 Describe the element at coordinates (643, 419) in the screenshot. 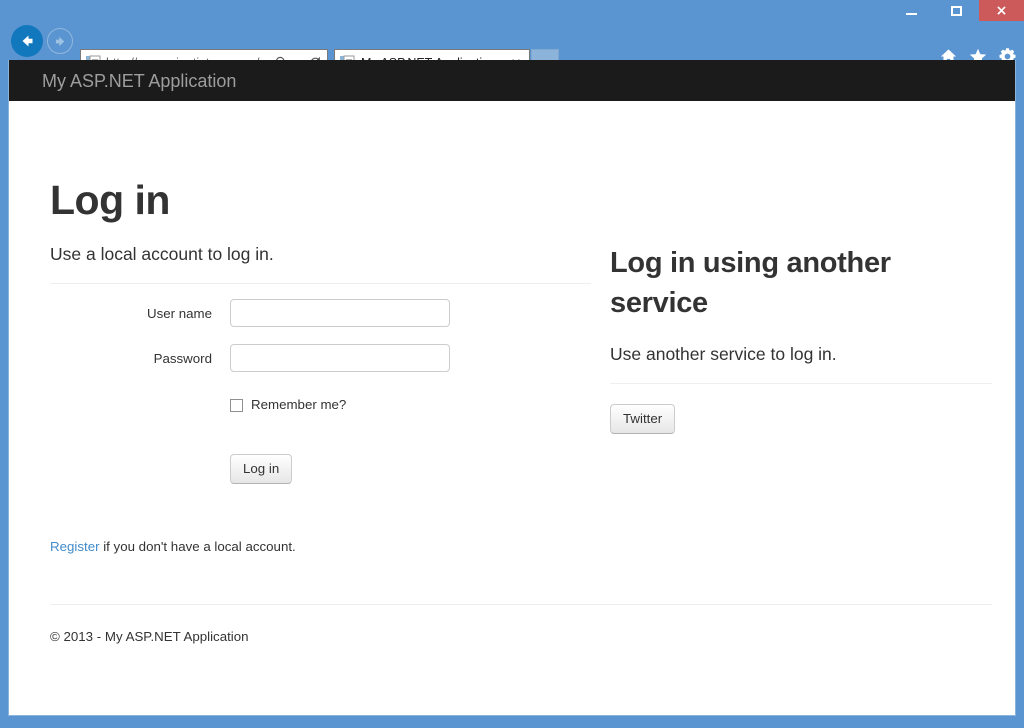

I see `twitter-login-button: Twitter` at that location.